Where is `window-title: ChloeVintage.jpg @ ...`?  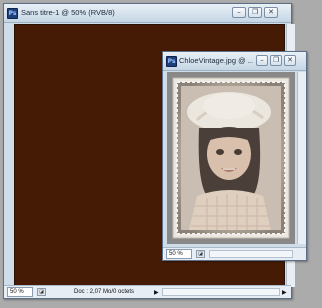 window-title: ChloeVintage.jpg @ ... is located at coordinates (216, 60).